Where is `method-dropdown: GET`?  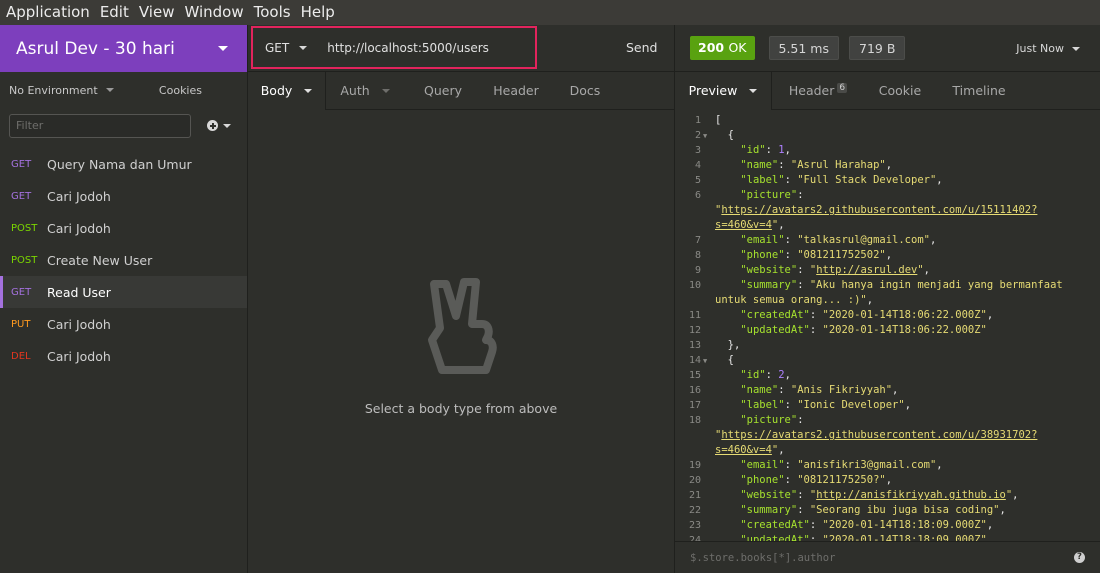 method-dropdown: GET is located at coordinates (286, 48).